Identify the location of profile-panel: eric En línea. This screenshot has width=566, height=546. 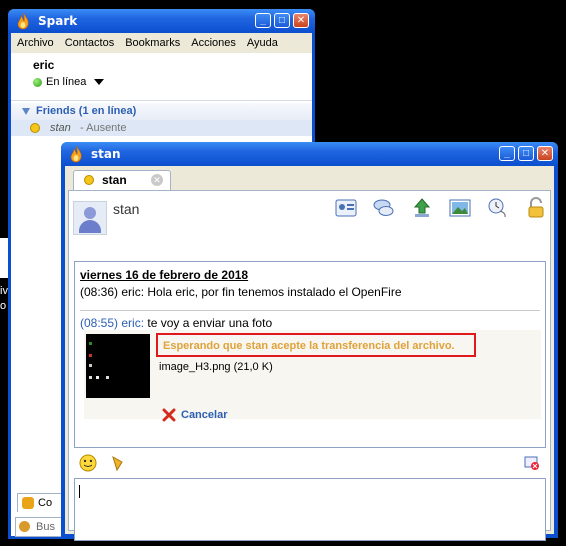
(161, 77).